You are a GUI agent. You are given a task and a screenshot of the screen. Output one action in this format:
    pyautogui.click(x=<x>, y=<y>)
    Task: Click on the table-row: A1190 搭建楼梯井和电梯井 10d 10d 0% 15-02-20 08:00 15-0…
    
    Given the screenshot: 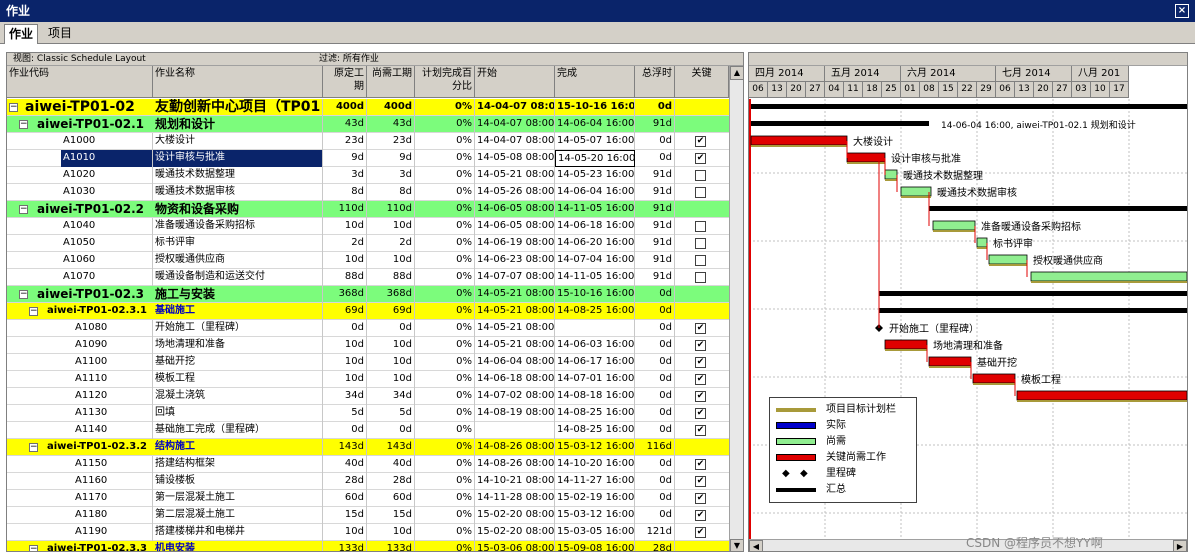 What is the action you would take?
    pyautogui.click(x=368, y=532)
    